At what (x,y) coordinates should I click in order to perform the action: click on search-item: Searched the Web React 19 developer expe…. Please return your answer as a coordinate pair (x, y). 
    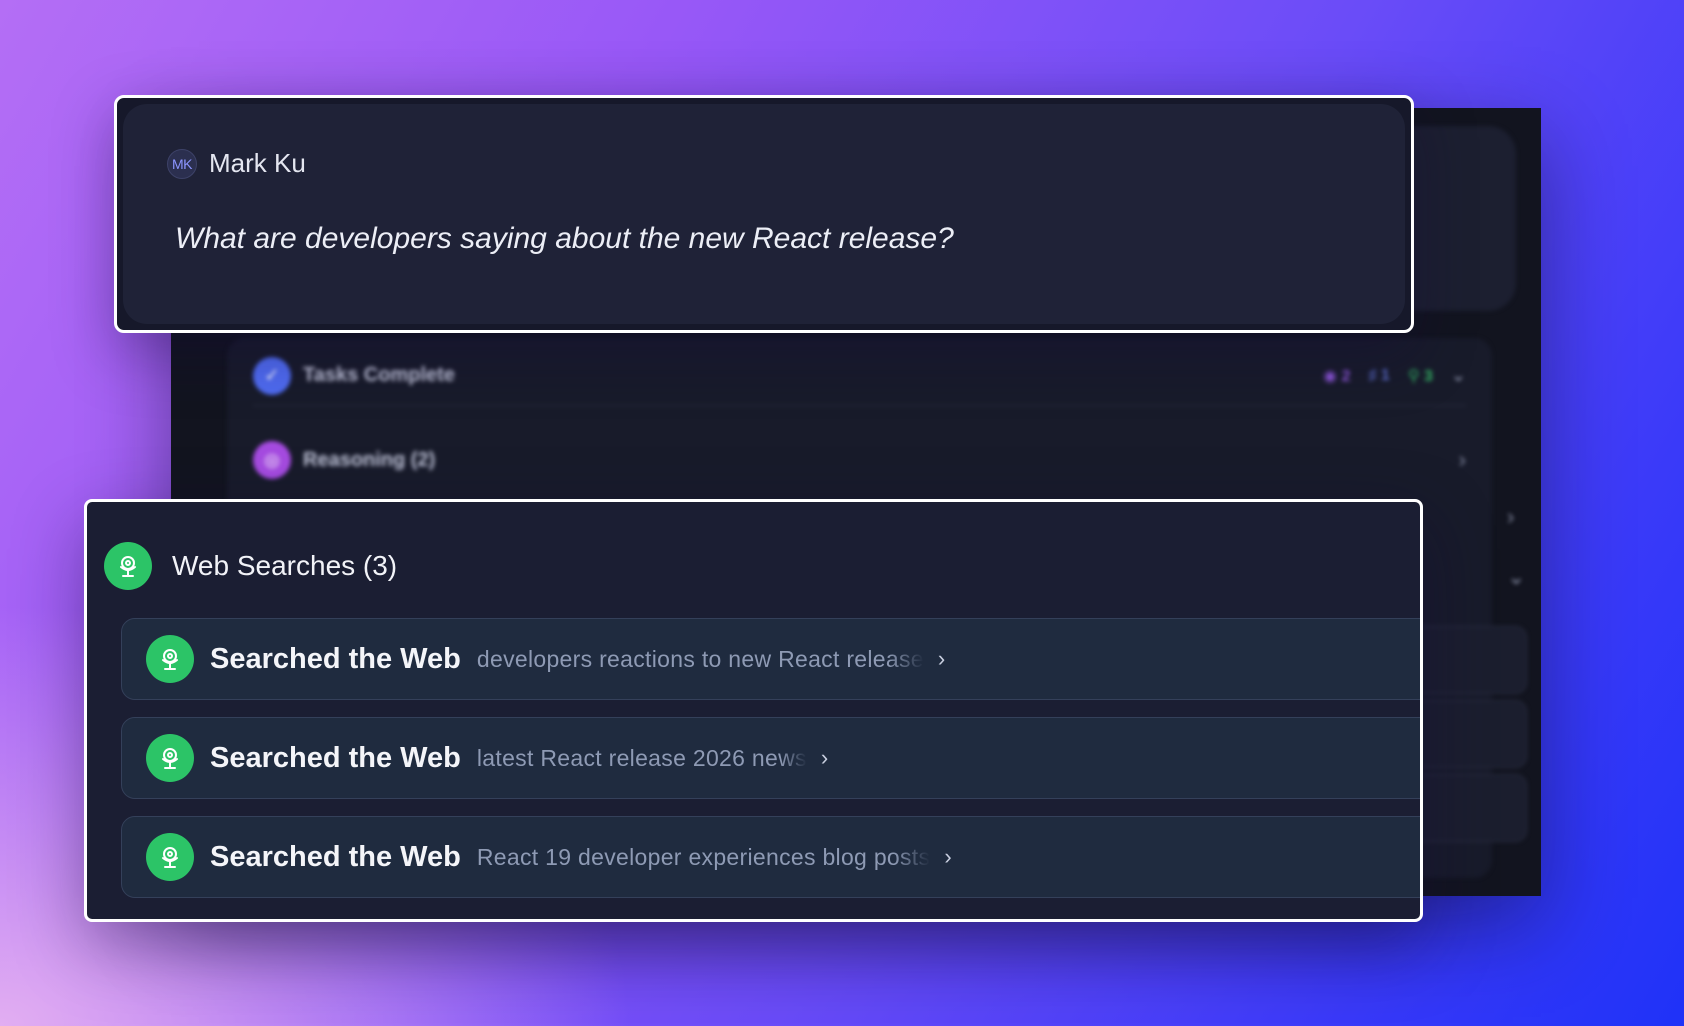
    Looking at the image, I should click on (770, 857).